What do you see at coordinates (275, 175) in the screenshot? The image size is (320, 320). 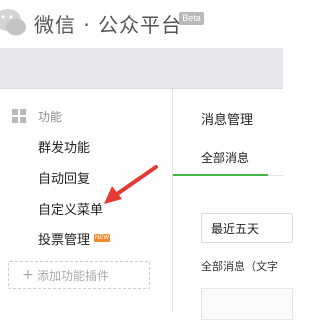 I see `tab-divider` at bounding box center [275, 175].